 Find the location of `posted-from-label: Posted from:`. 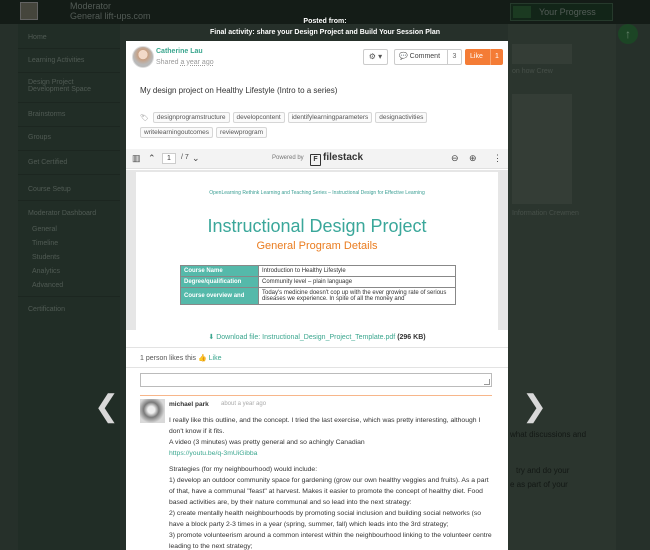

posted-from-label: Posted from: is located at coordinates (325, 21).